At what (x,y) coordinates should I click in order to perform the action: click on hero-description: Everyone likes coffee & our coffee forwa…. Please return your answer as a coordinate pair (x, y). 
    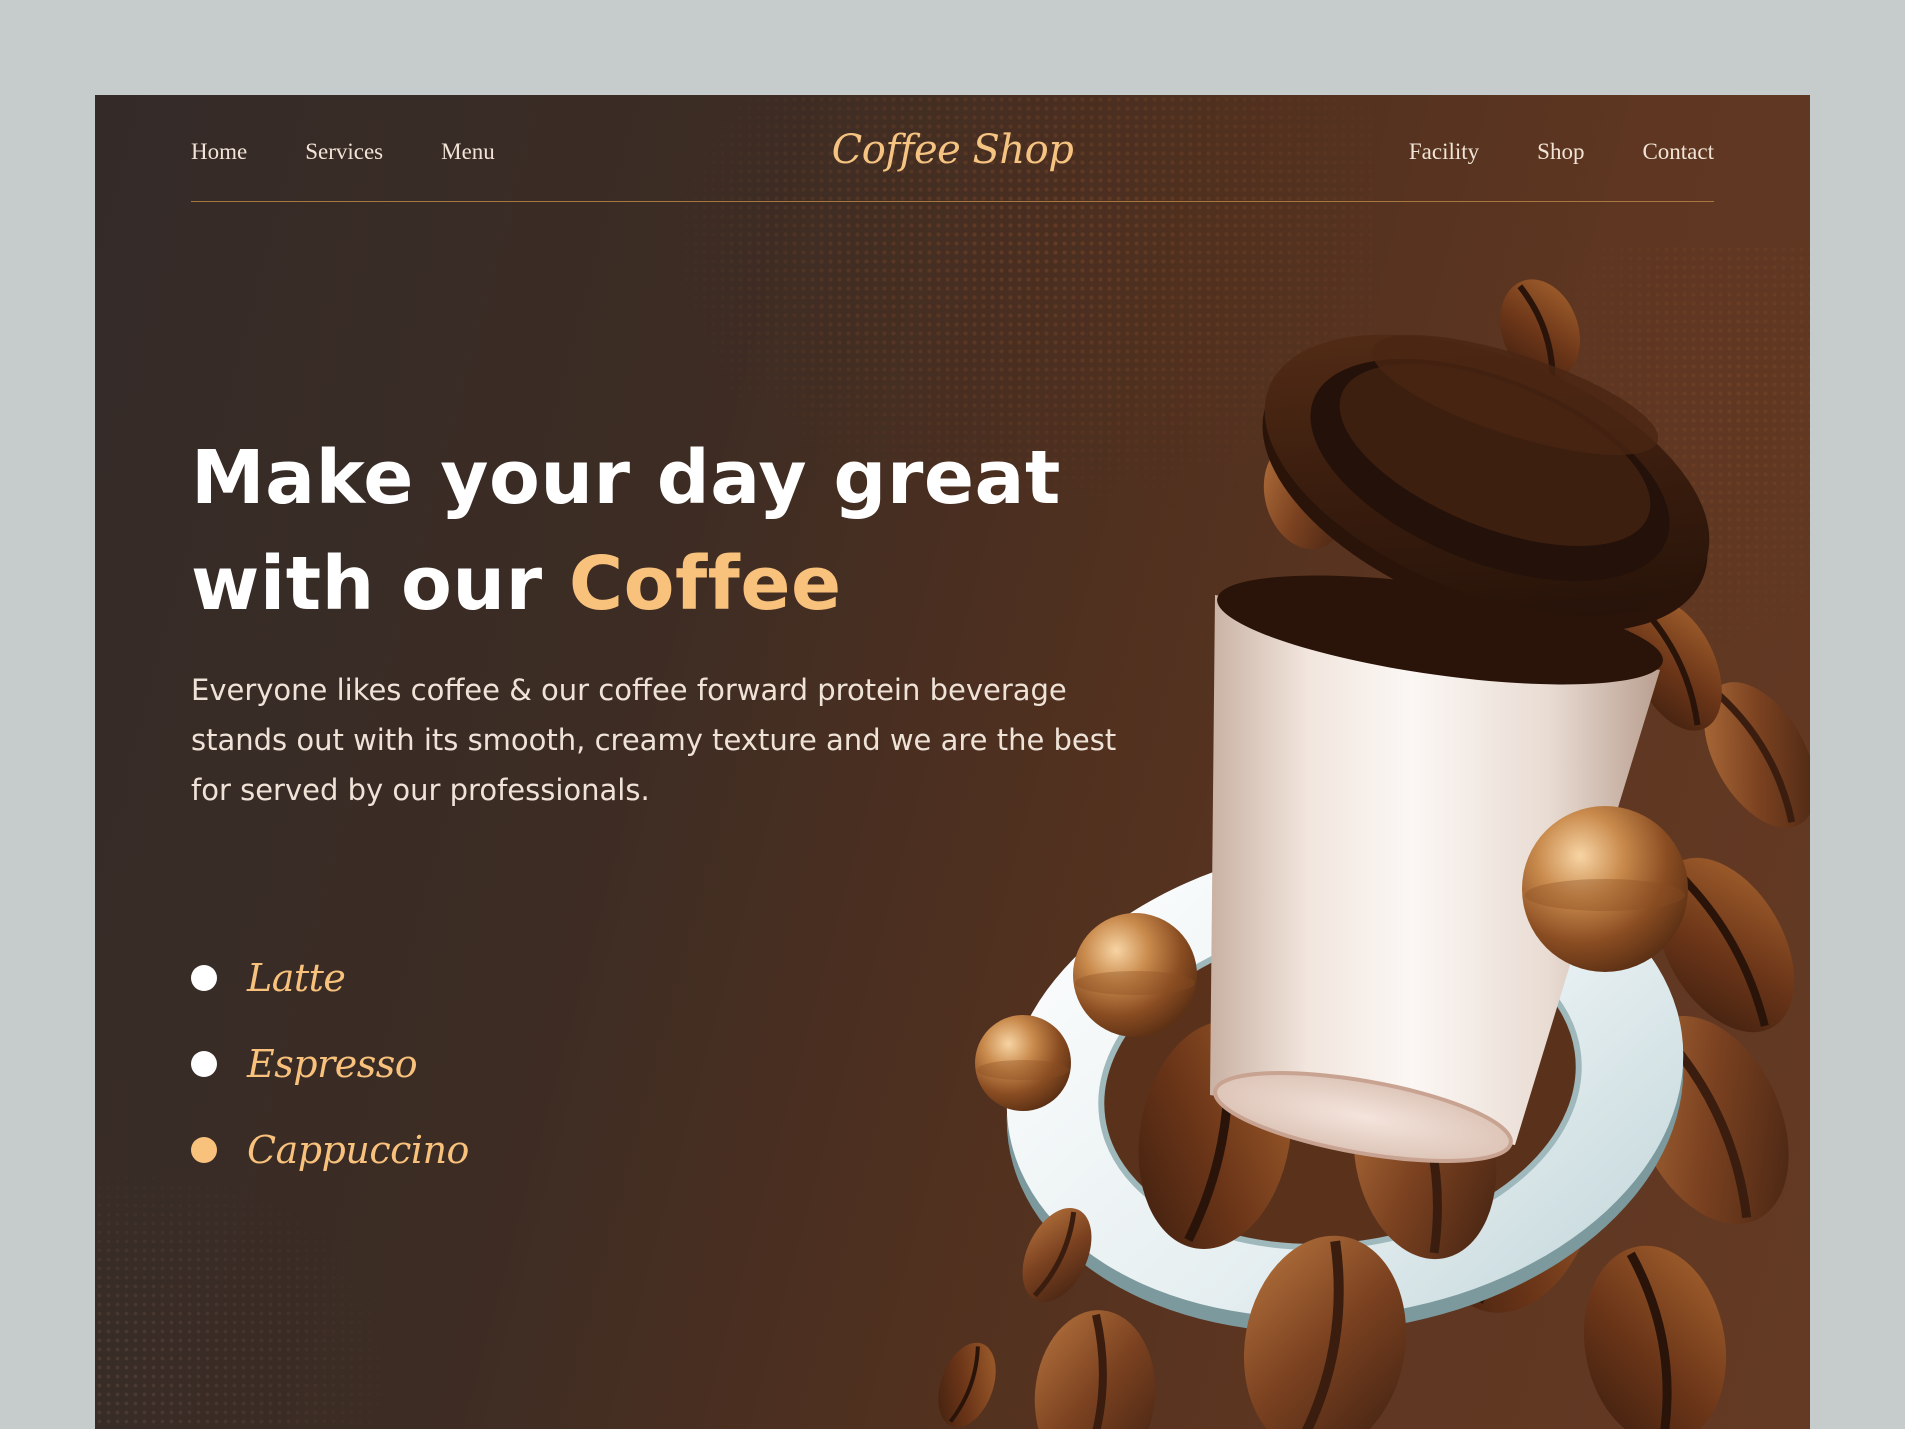
    Looking at the image, I should click on (654, 740).